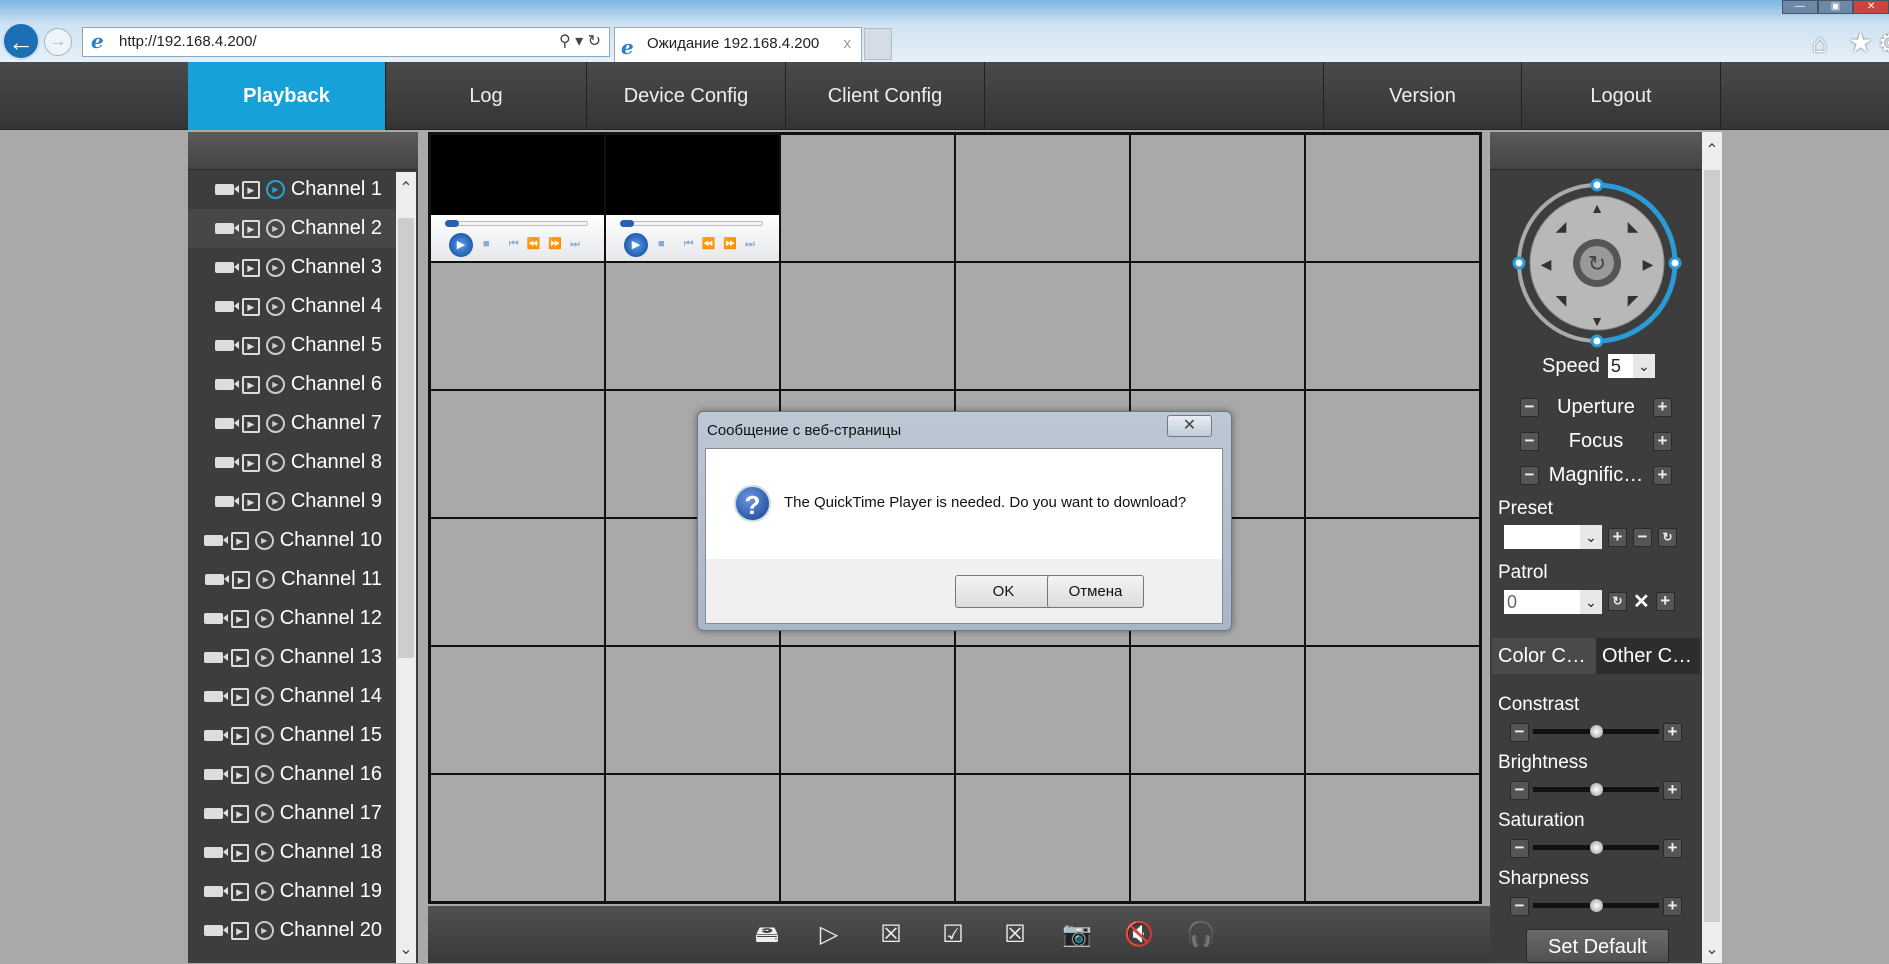 This screenshot has height=964, width=1889. What do you see at coordinates (292, 228) in the screenshot?
I see `channel-item: ▶ ▶ Channel 2` at bounding box center [292, 228].